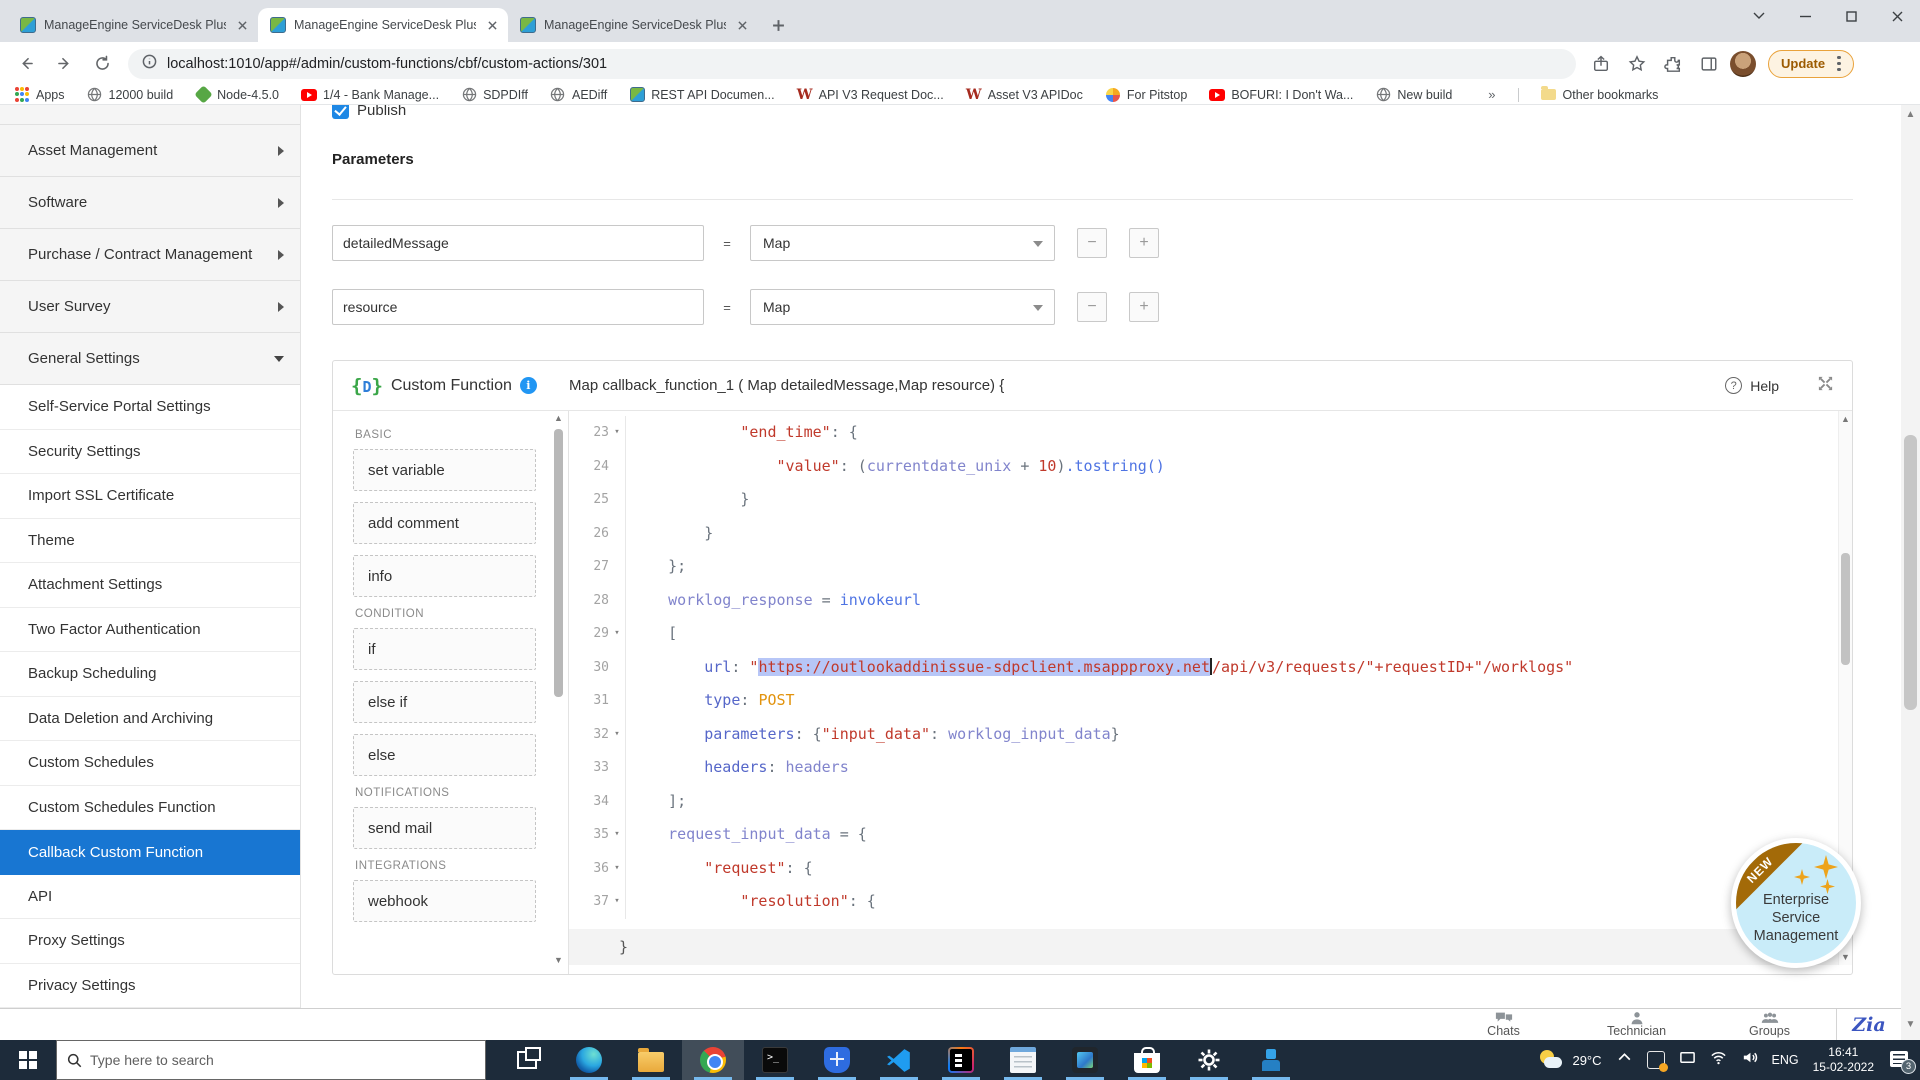 Image resolution: width=1920 pixels, height=1080 pixels. Describe the element at coordinates (150, 807) in the screenshot. I see `sidebar-item-custom-schedules-function: Custom Schedules Function` at that location.